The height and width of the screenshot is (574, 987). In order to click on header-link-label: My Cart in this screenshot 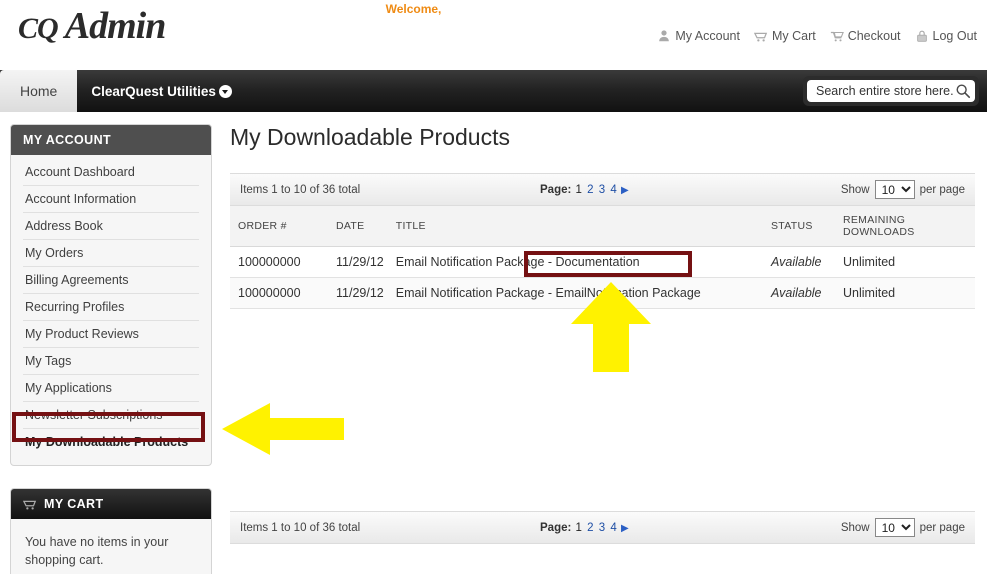, I will do `click(793, 36)`.